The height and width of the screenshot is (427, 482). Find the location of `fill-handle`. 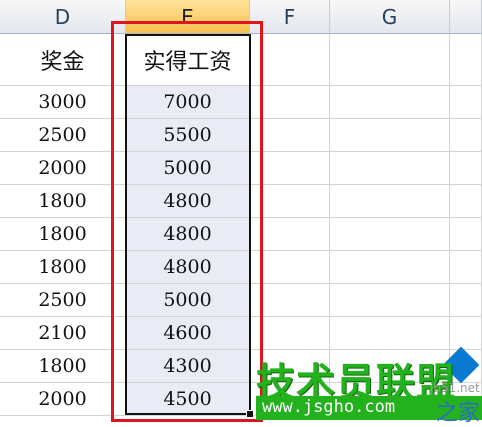

fill-handle is located at coordinates (250, 414).